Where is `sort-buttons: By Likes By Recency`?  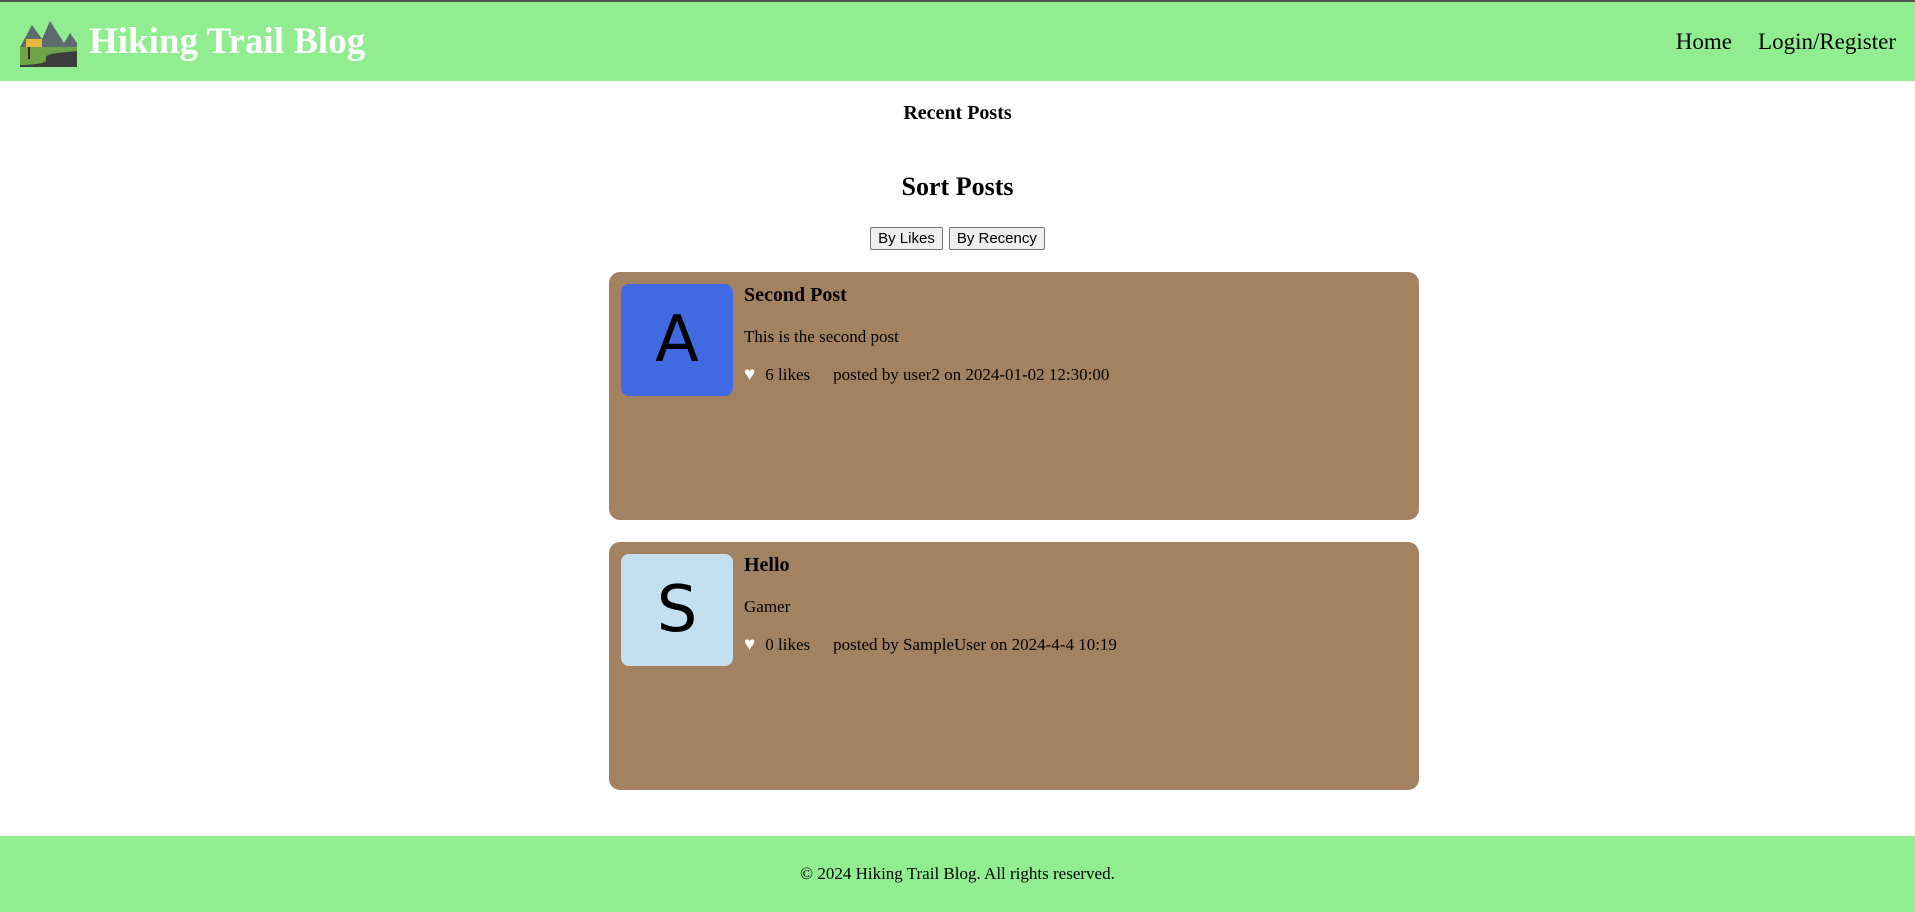
sort-buttons: By Likes By Recency is located at coordinates (957, 238).